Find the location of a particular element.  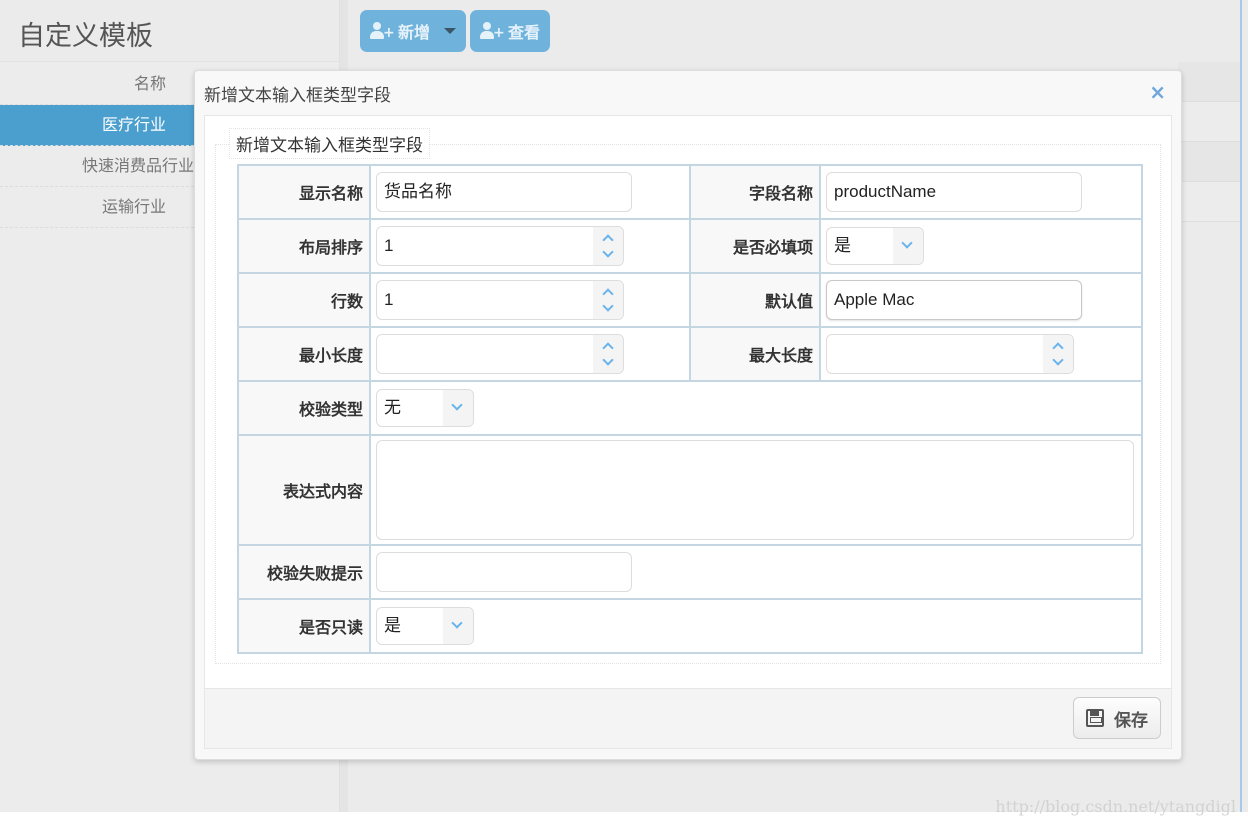

save-button-label: 保存 is located at coordinates (1131, 720).